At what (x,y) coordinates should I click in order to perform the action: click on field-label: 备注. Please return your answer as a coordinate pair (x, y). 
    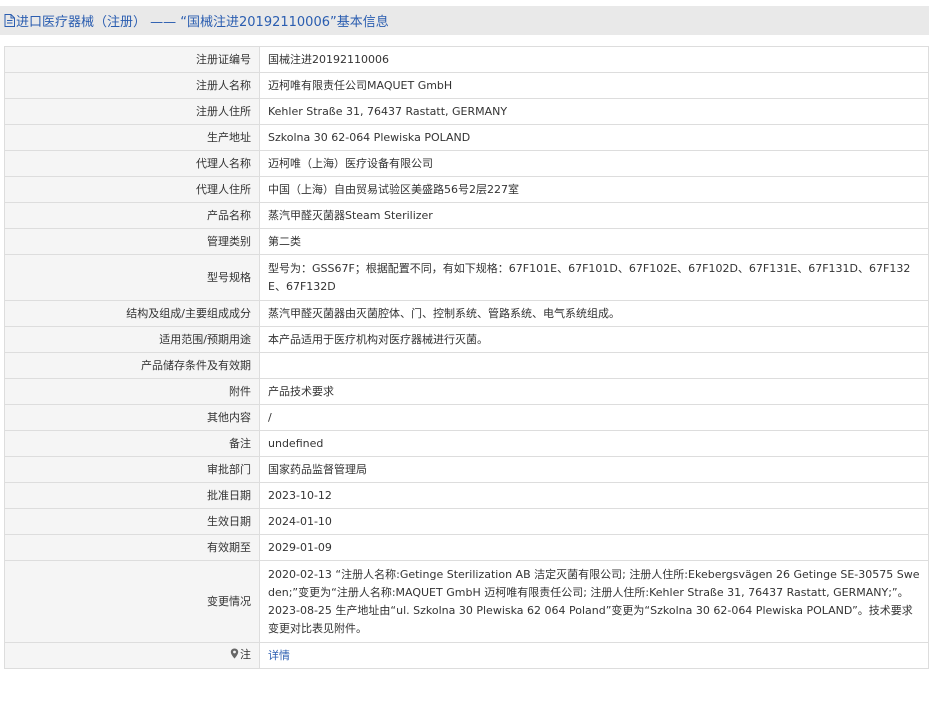
    Looking at the image, I should click on (132, 443).